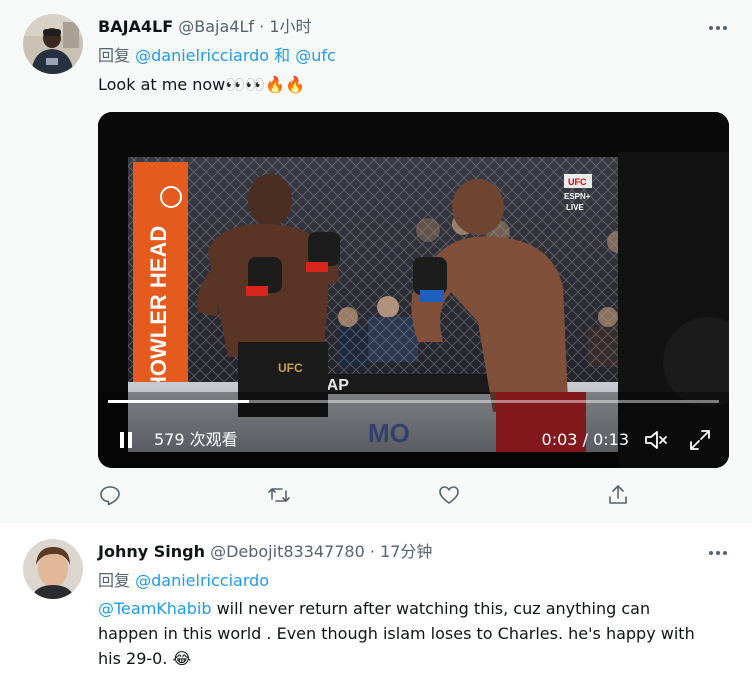 Image resolution: width=752 pixels, height=681 pixels. I want to click on tweet-actions, so click(378, 497).